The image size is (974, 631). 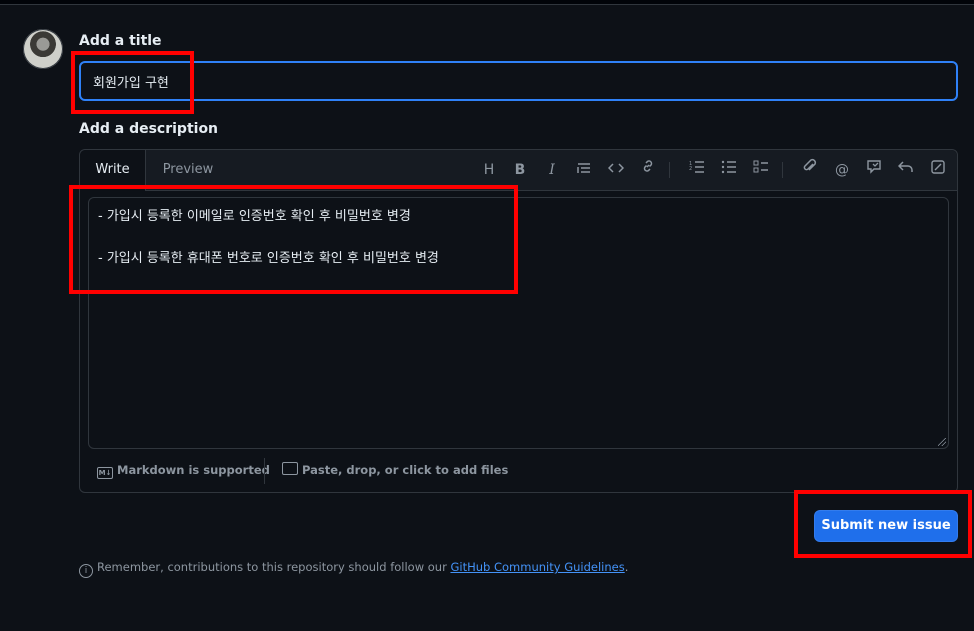 I want to click on info-icon: i, so click(x=86, y=571).